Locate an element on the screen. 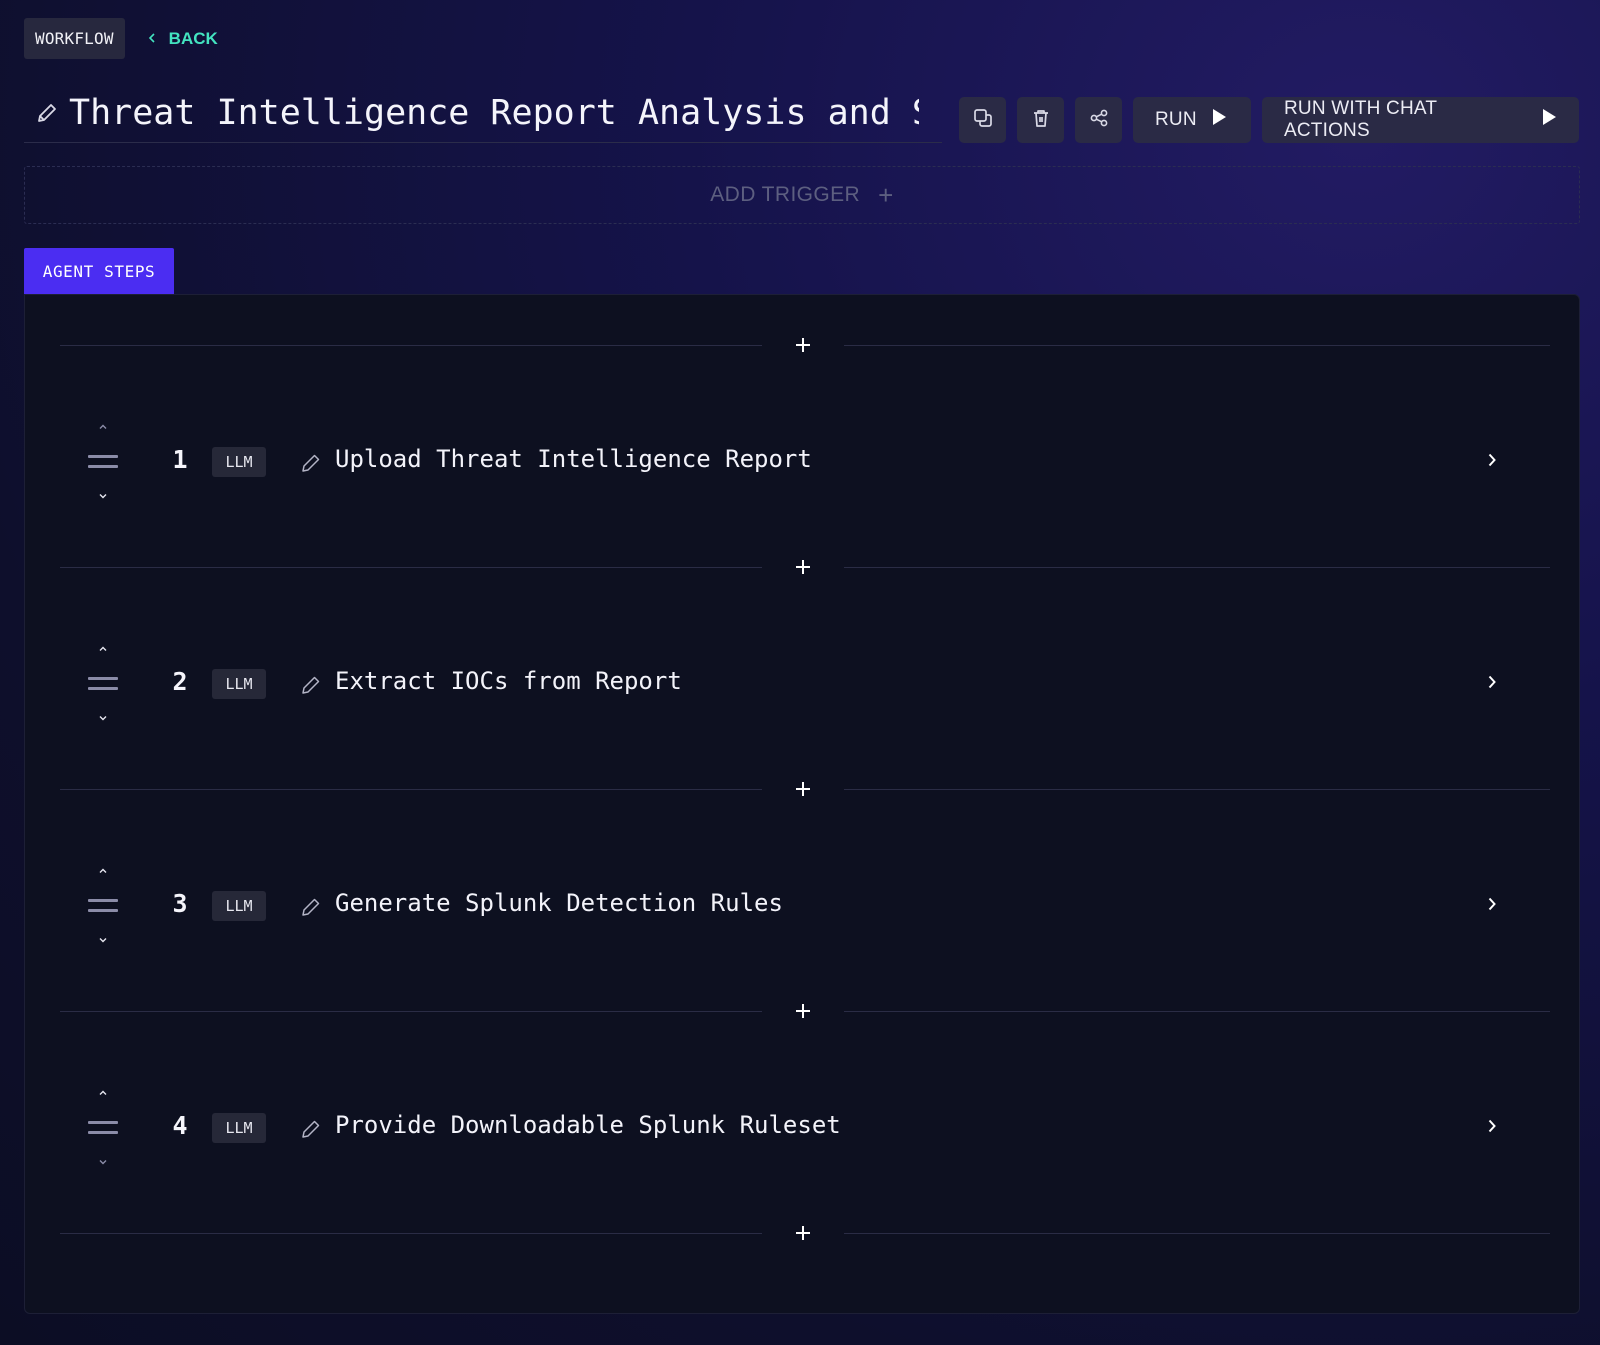 This screenshot has height=1345, width=1600. back-label: BACK is located at coordinates (193, 38).